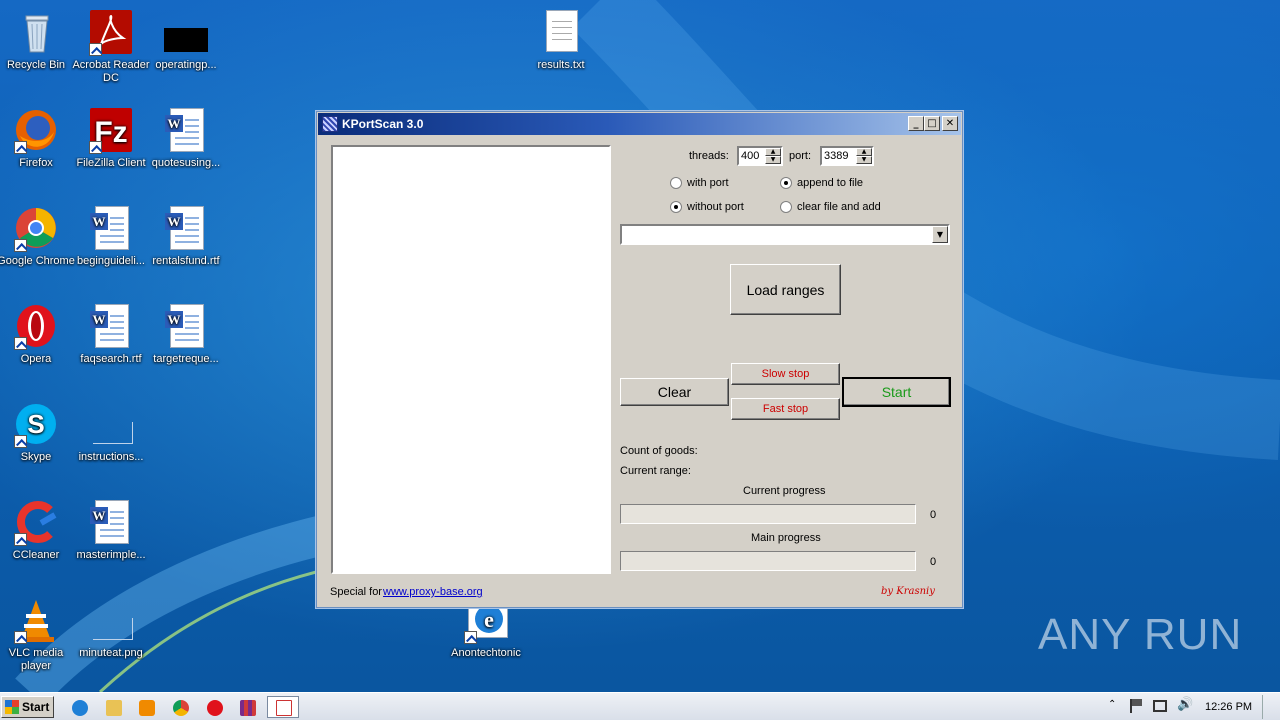 The image size is (1280, 720). I want to click on acrobat-desktop-icon: Acrobat Reader DC, so click(111, 46).